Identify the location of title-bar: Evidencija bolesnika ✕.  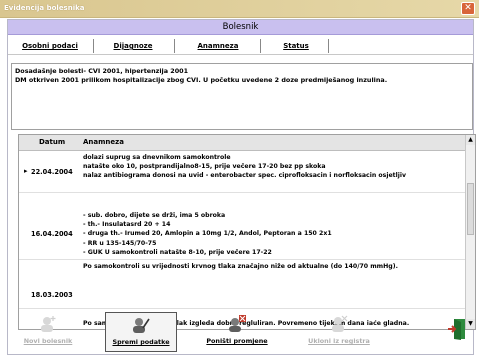
(239, 9).